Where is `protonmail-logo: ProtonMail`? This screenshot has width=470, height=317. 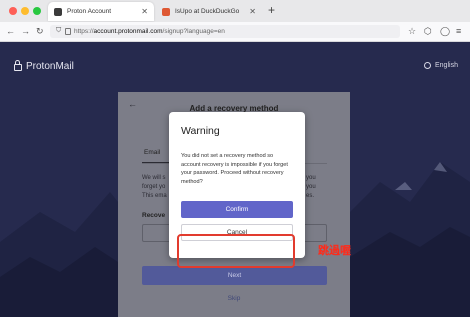
protonmail-logo: ProtonMail is located at coordinates (44, 66).